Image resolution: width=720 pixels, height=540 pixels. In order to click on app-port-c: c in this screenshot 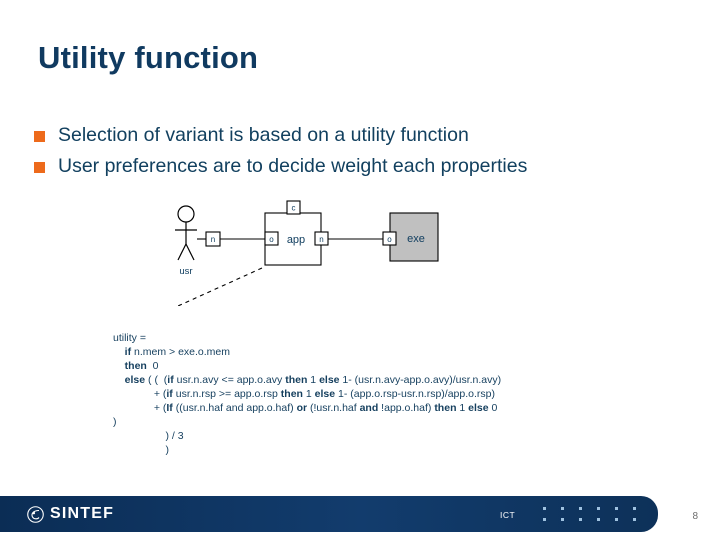, I will do `click(293, 207)`.